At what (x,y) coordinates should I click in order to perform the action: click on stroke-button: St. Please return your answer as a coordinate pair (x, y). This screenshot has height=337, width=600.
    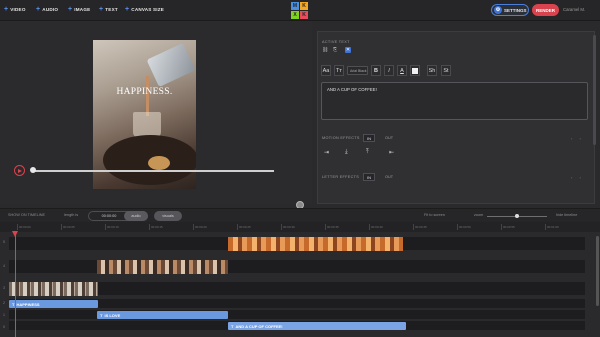
    Looking at the image, I should click on (446, 70).